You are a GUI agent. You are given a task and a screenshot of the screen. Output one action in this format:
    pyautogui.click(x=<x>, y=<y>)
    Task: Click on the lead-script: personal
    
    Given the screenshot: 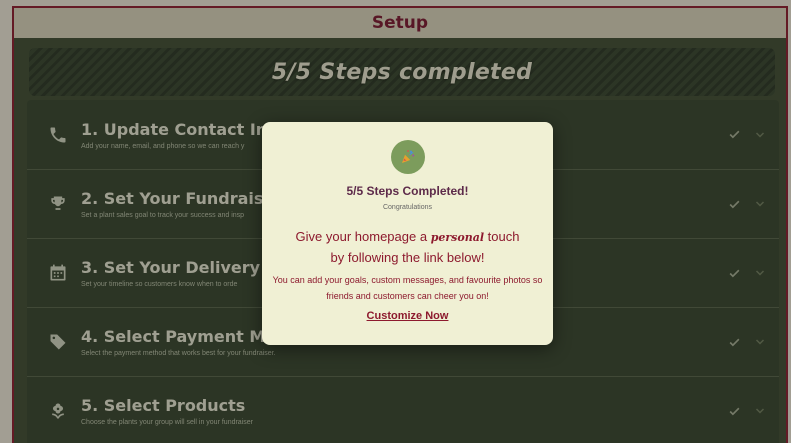 What is the action you would take?
    pyautogui.click(x=457, y=237)
    